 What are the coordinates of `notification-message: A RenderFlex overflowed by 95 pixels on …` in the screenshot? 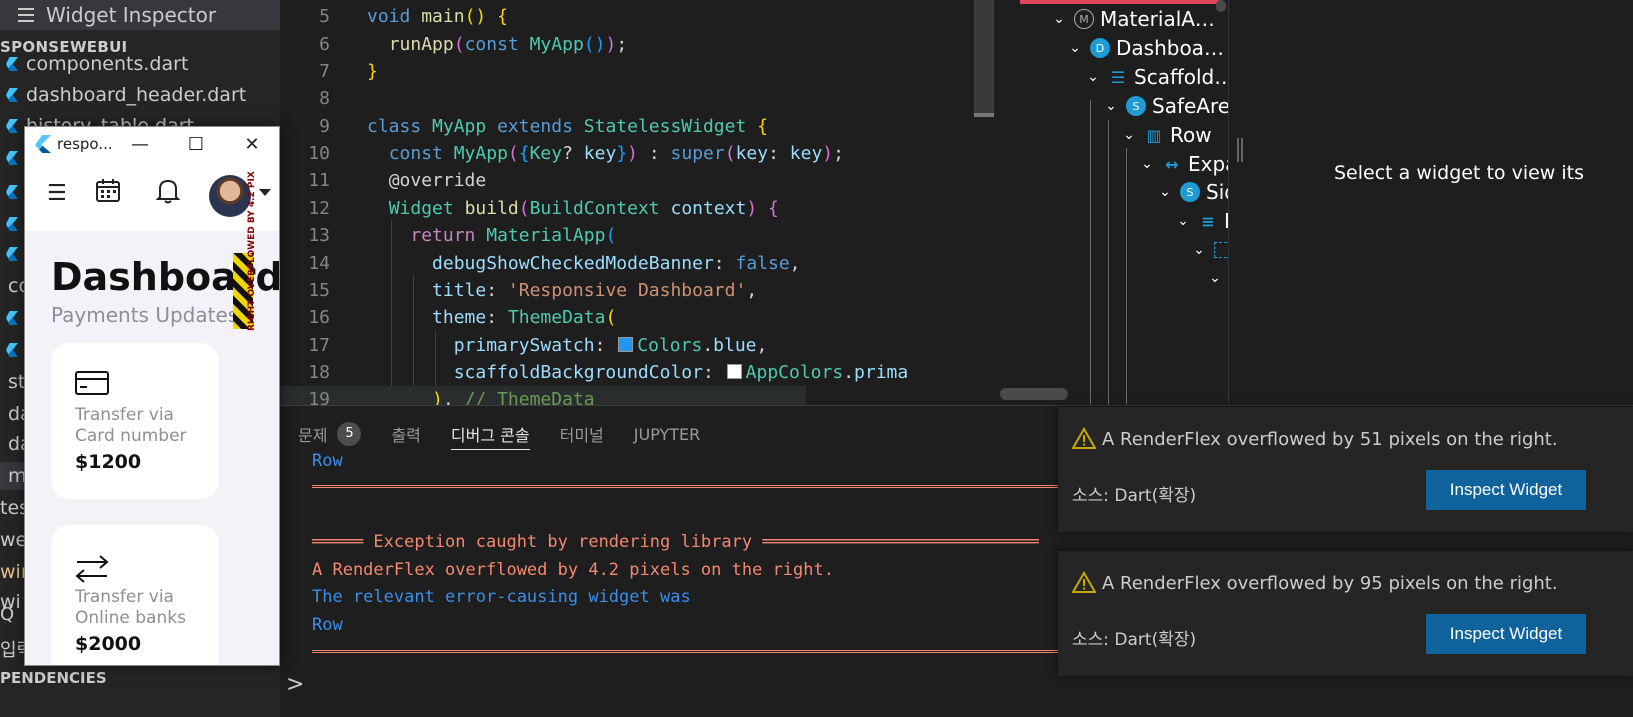 It's located at (1330, 583).